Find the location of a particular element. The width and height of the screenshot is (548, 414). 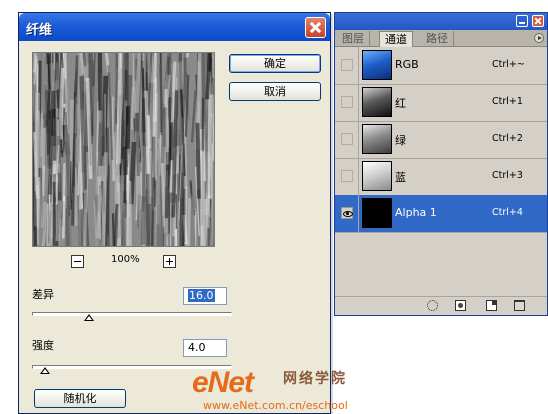

cancel-button: 取消 is located at coordinates (275, 91).